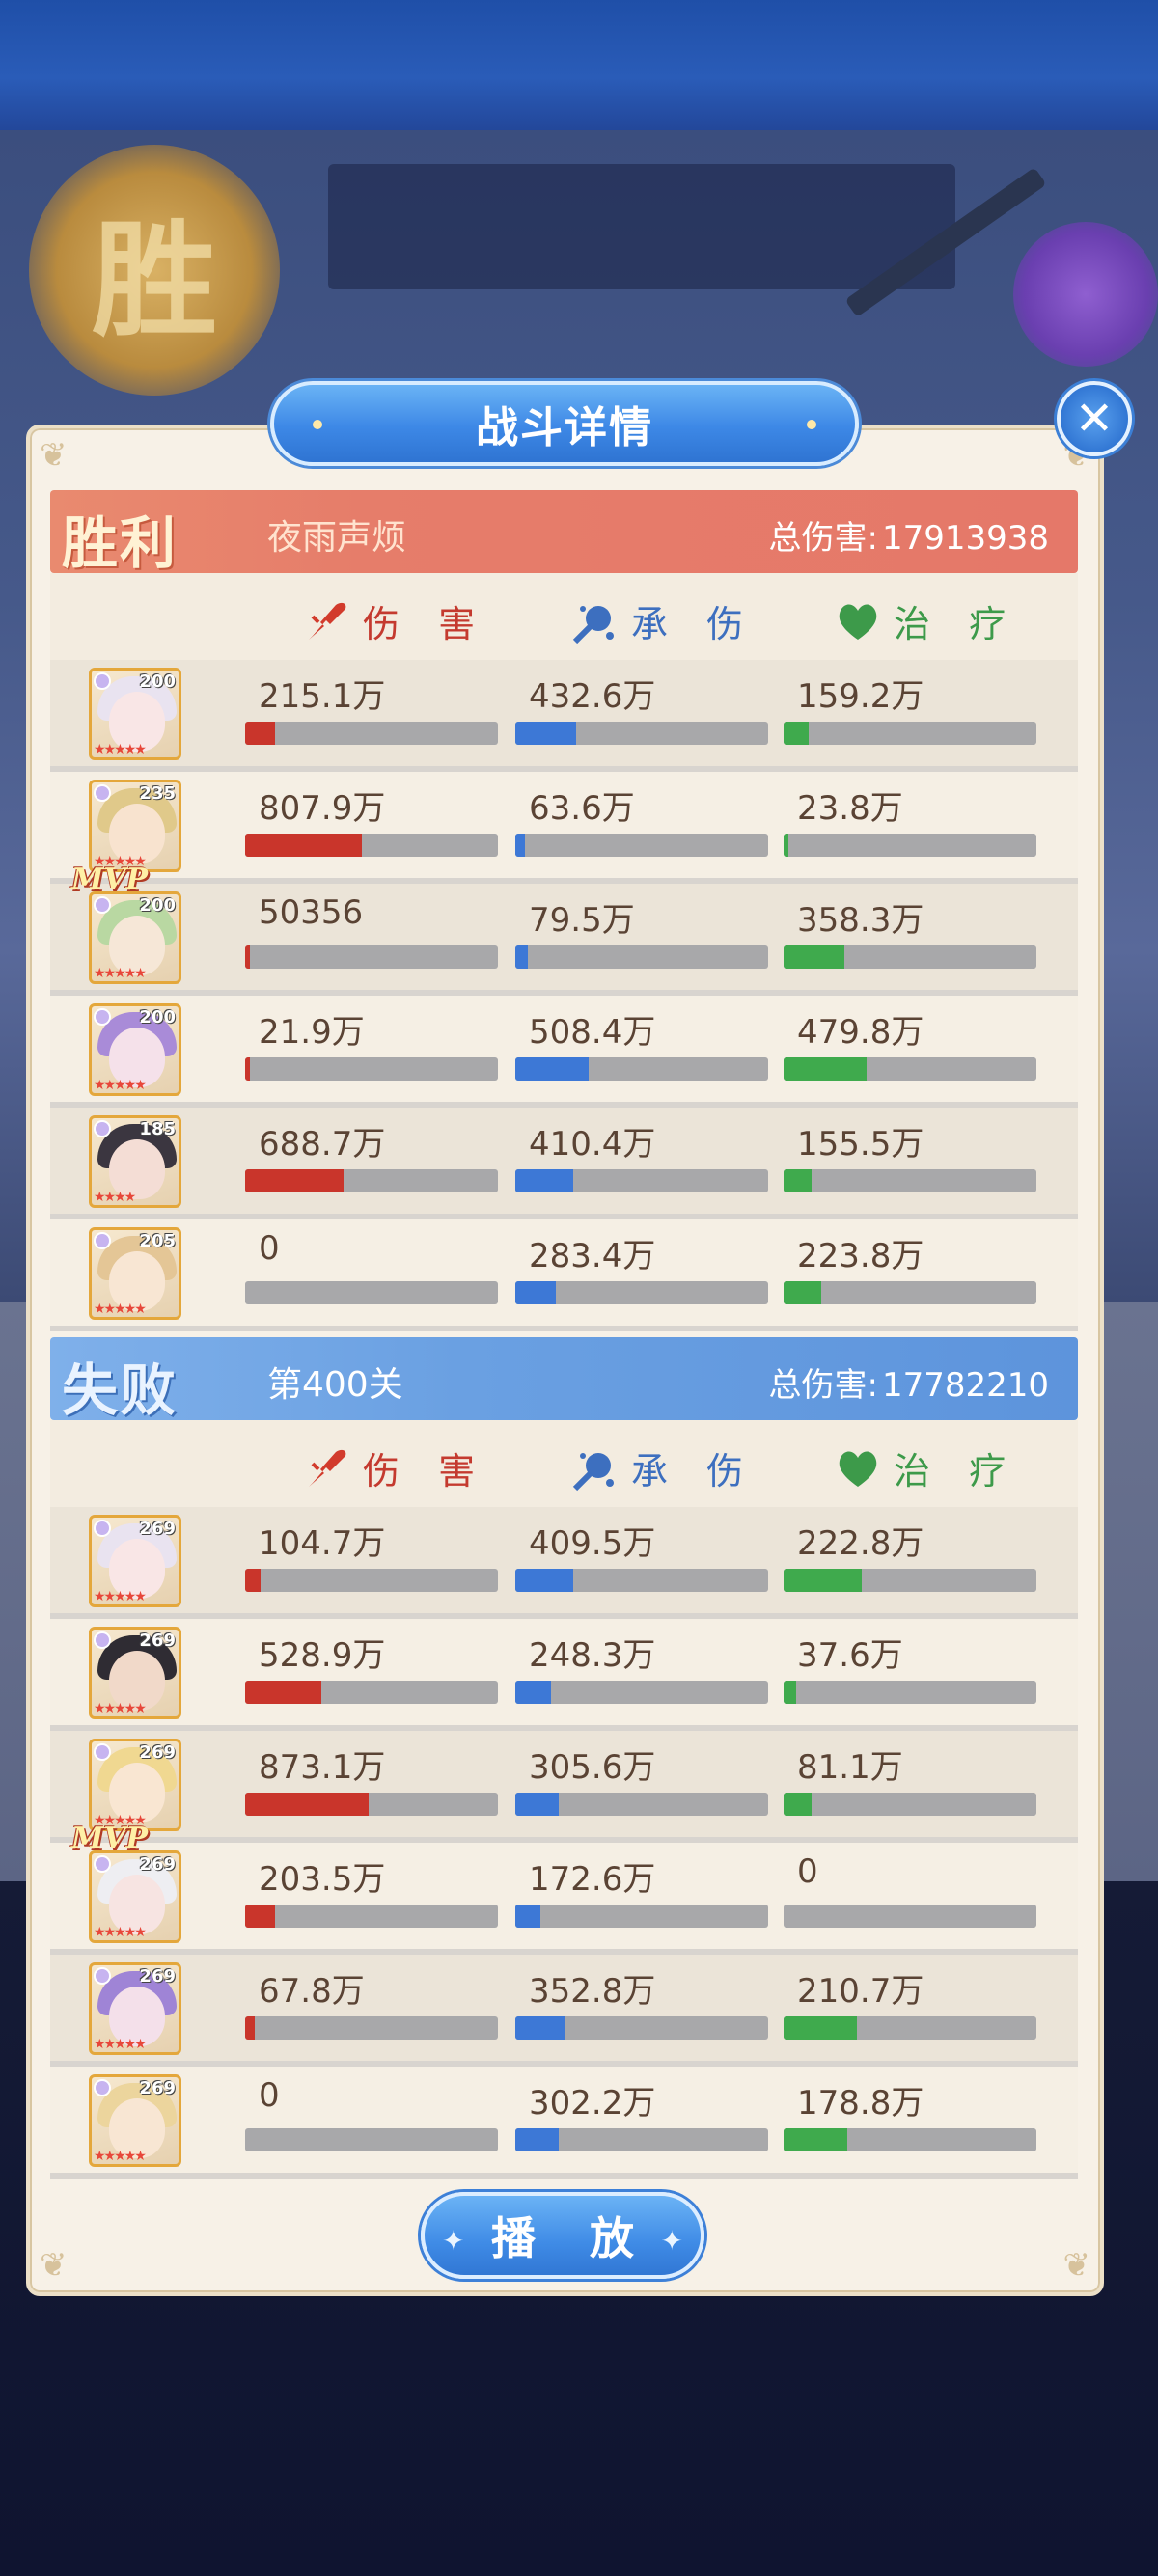 The image size is (1158, 2576). Describe the element at coordinates (926, 620) in the screenshot. I see `heal-column-header: 治 疗` at that location.